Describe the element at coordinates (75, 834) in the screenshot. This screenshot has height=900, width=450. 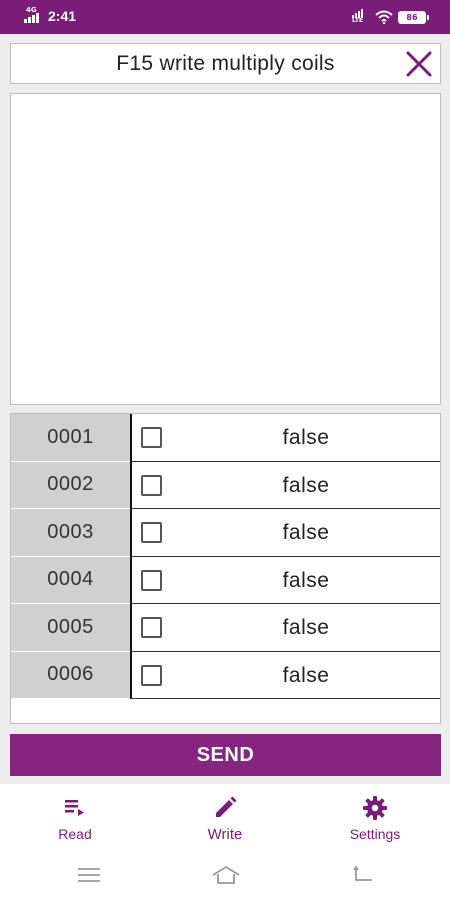
I see `nav-label-read: Read` at that location.